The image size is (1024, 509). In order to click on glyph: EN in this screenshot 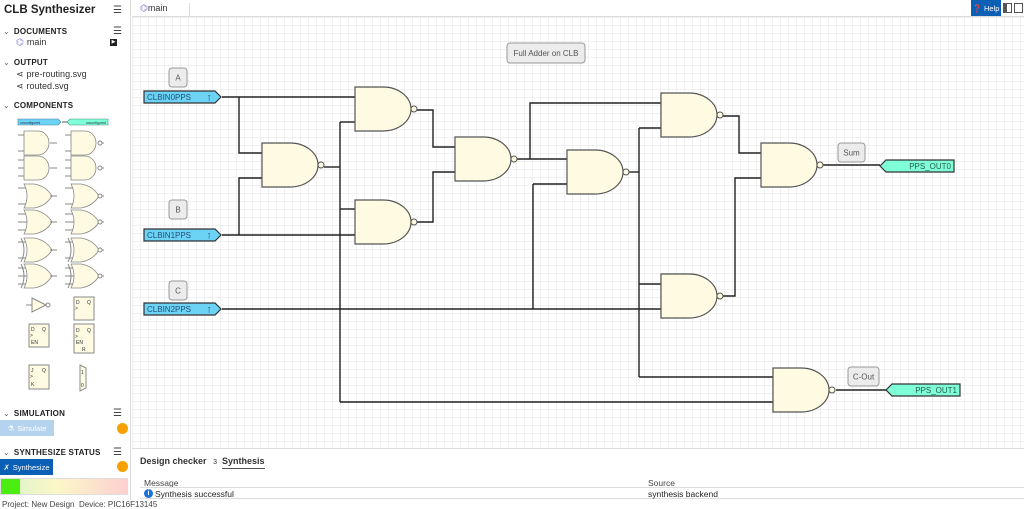, I will do `click(34, 343)`.